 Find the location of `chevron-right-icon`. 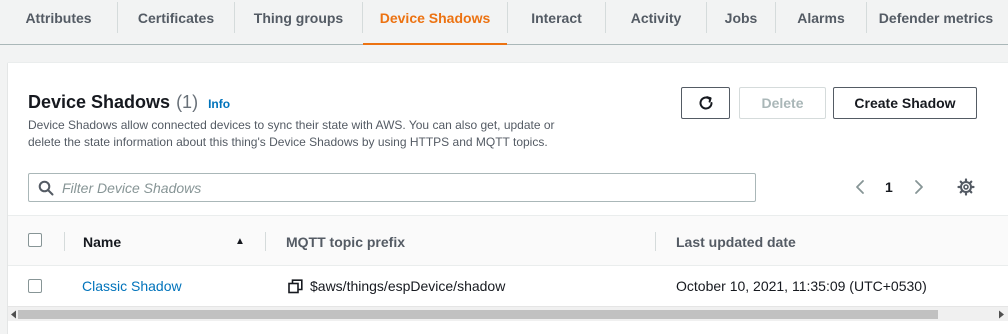

chevron-right-icon is located at coordinates (919, 187).